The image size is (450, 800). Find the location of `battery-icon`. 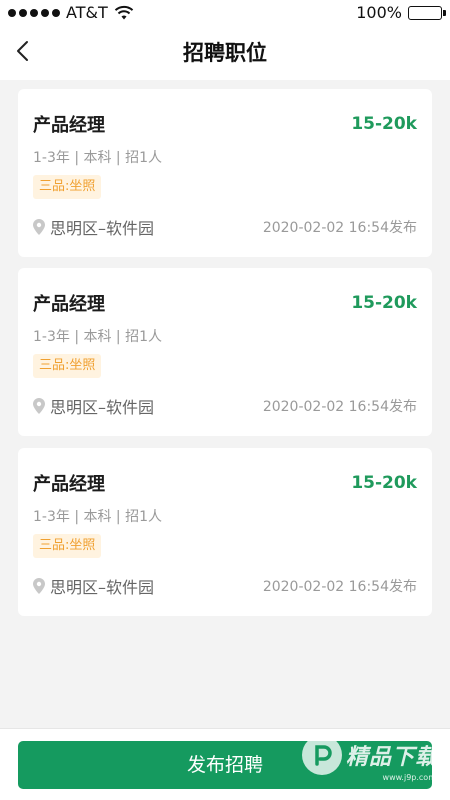

battery-icon is located at coordinates (427, 12).